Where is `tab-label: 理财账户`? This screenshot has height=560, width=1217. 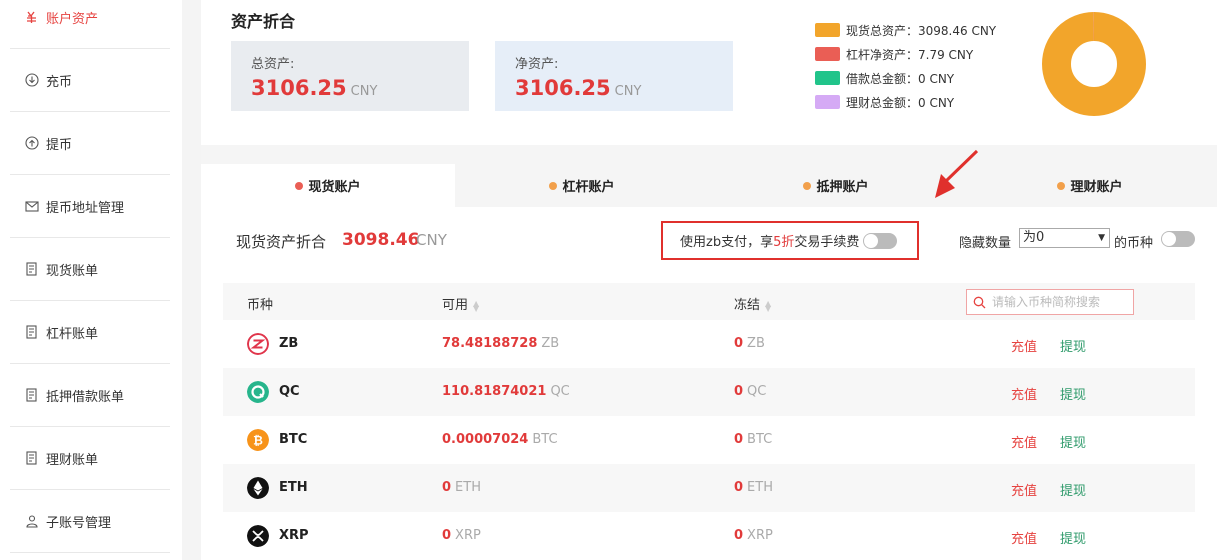 tab-label: 理财账户 is located at coordinates (1096, 187).